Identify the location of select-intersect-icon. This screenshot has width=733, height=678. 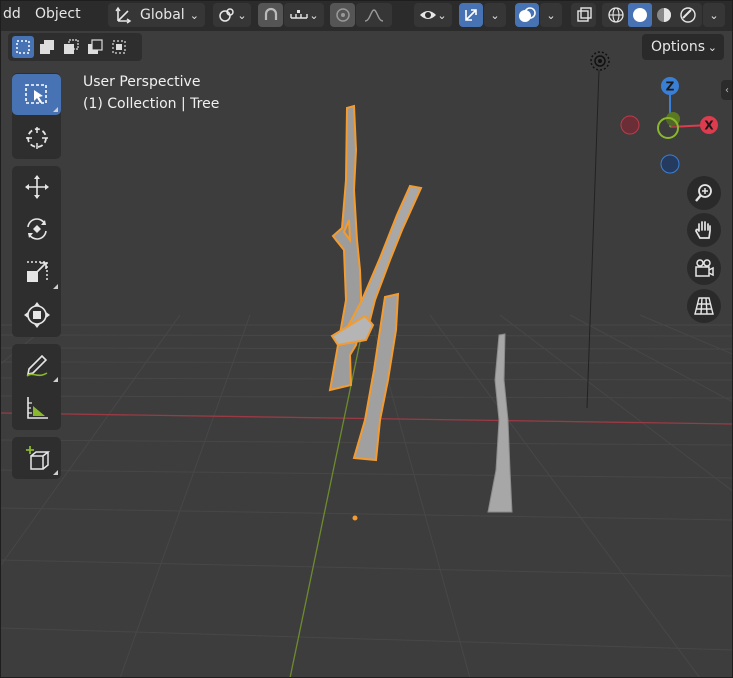
(119, 47).